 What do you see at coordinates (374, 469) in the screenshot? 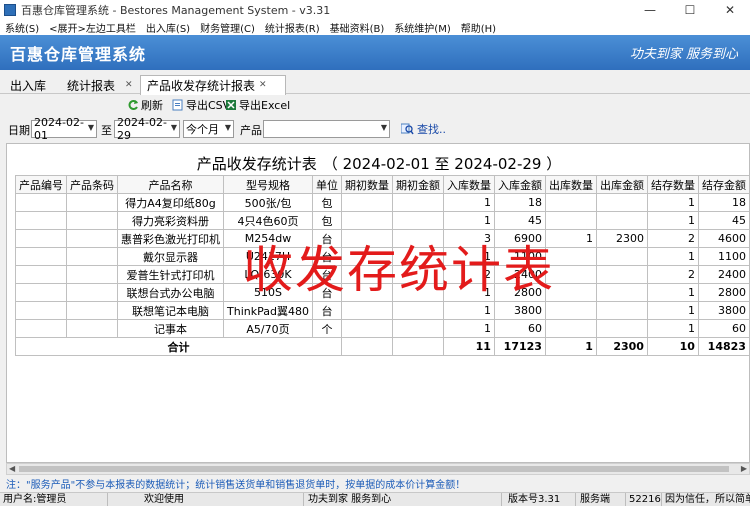
I see `scrollbar-thumb` at bounding box center [374, 469].